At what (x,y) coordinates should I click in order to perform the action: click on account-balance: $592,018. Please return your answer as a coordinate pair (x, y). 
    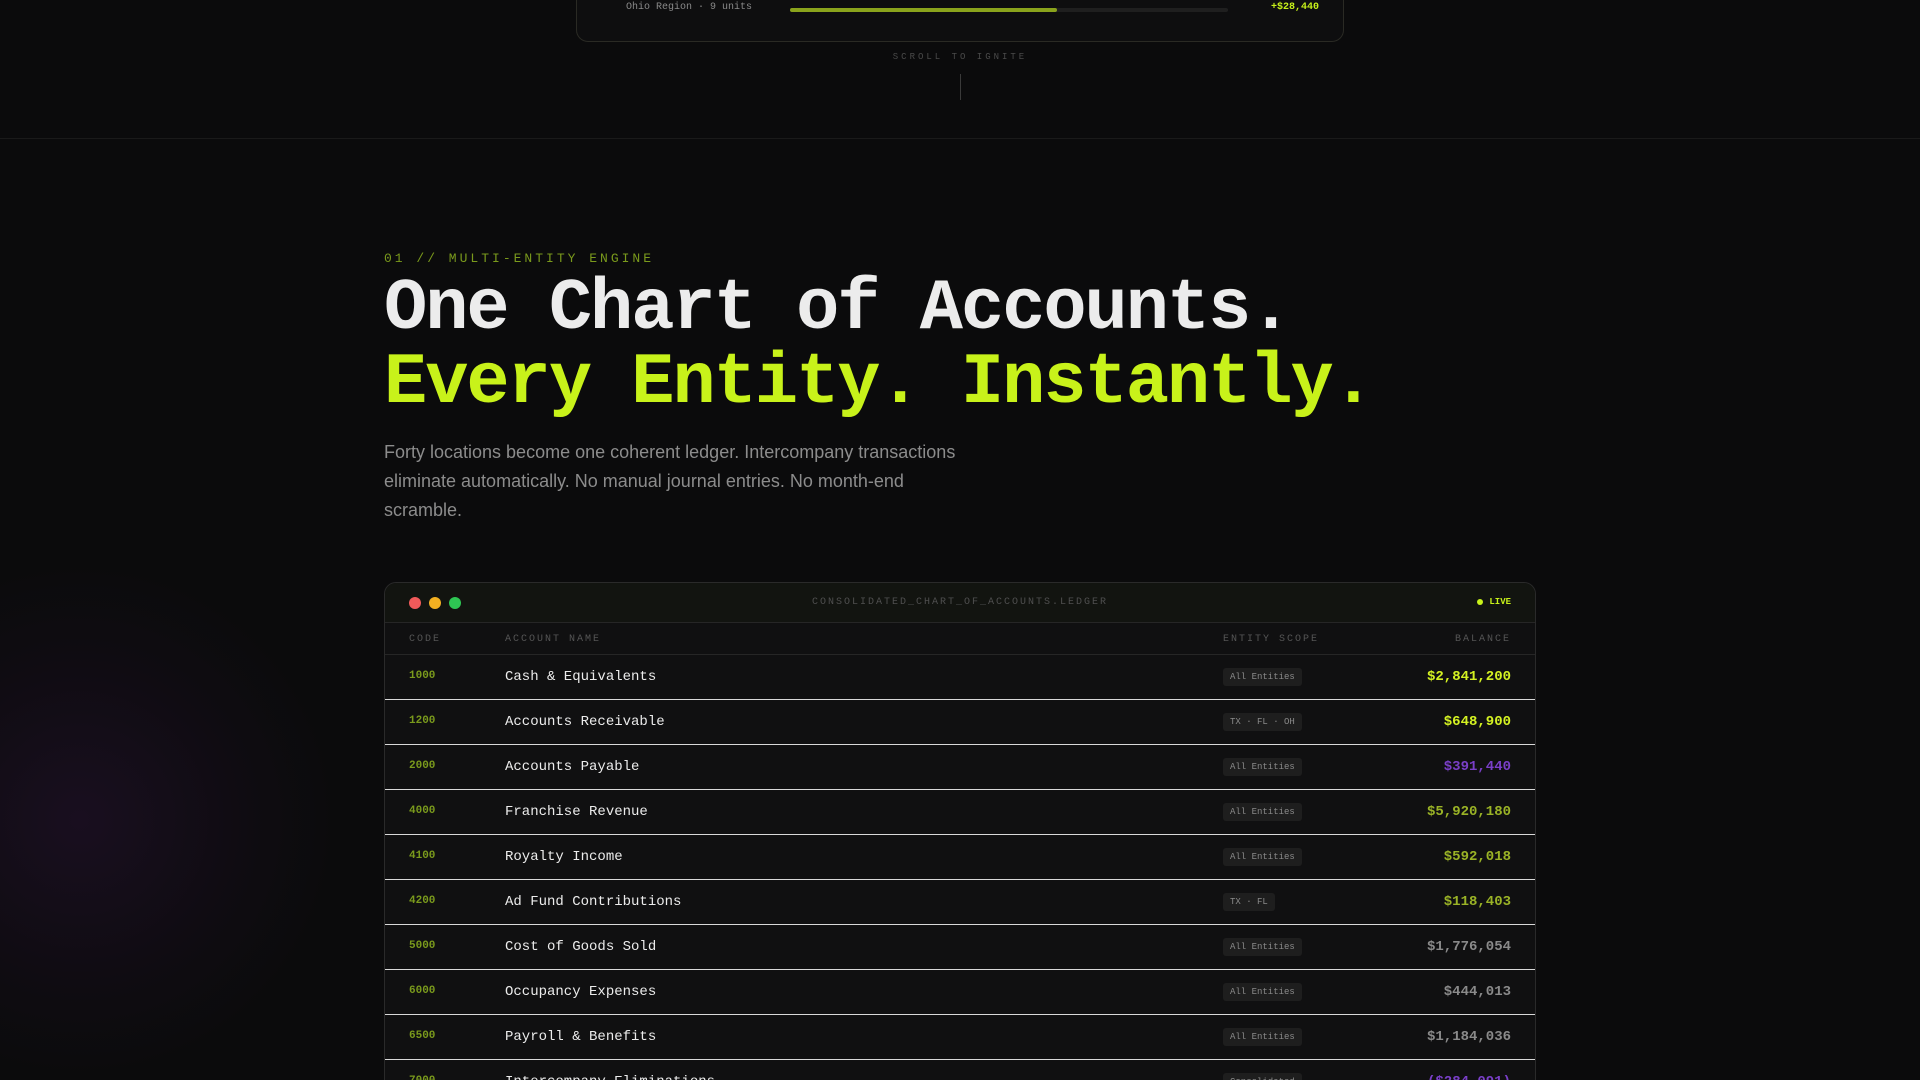
    Looking at the image, I should click on (1477, 857).